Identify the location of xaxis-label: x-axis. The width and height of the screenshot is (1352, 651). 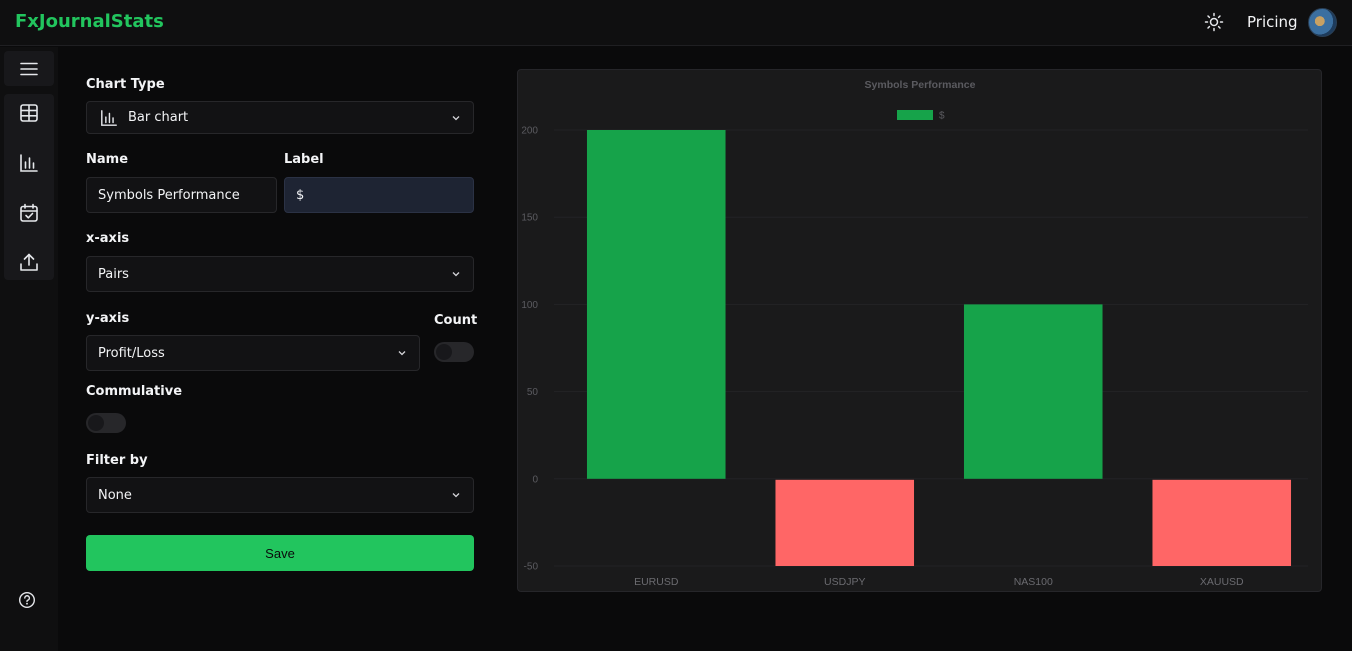
(108, 238).